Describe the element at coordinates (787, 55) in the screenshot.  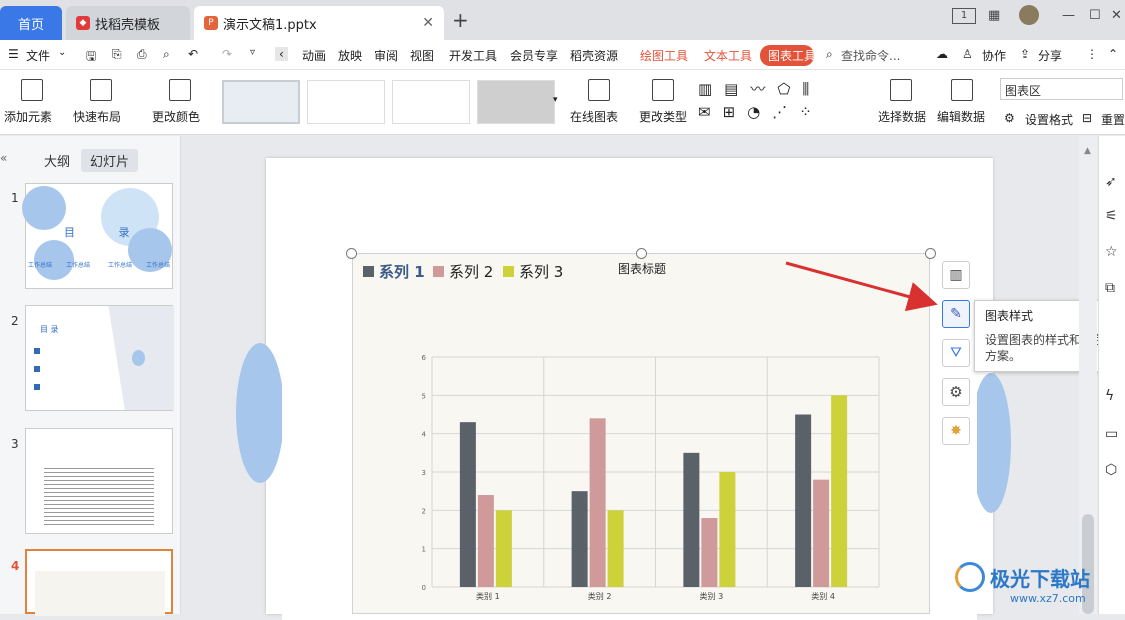
I see `menu-chart-tools: 图表工具` at that location.